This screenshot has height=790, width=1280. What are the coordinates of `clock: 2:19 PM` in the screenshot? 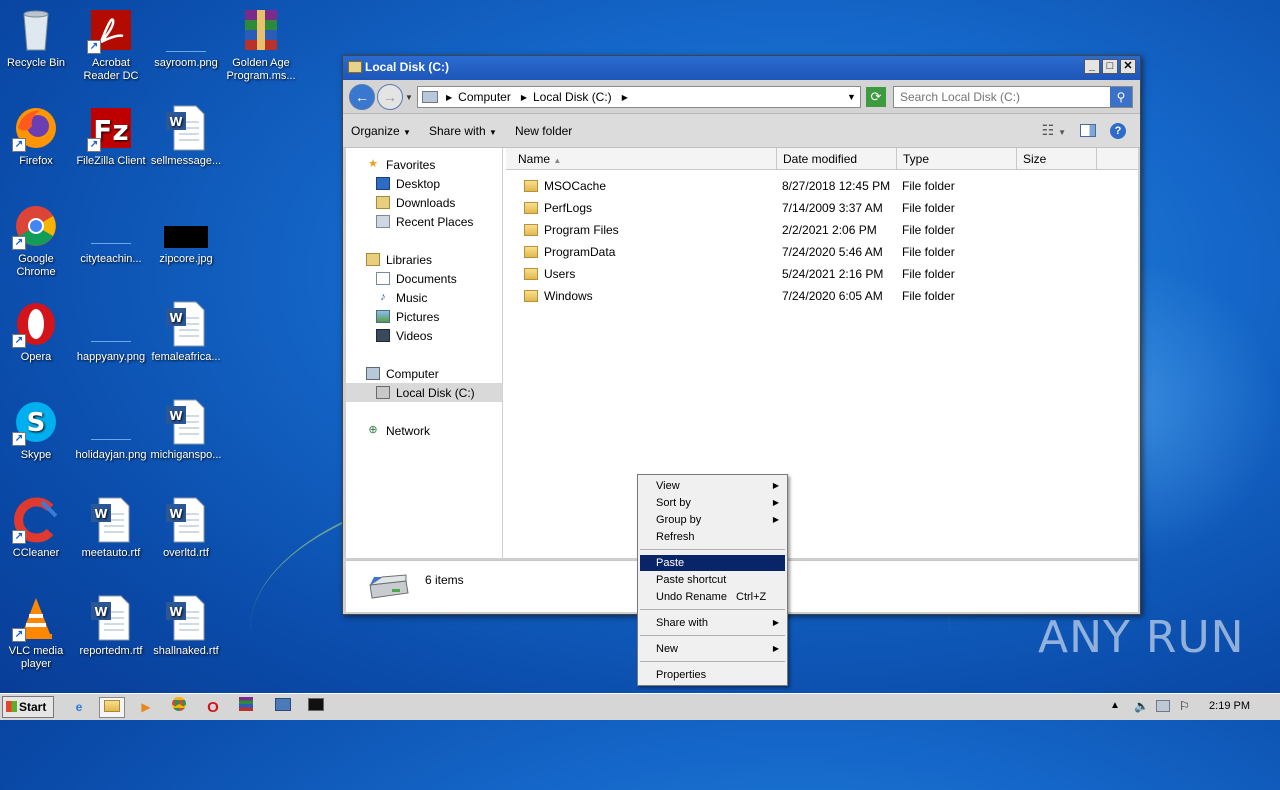 It's located at (1229, 706).